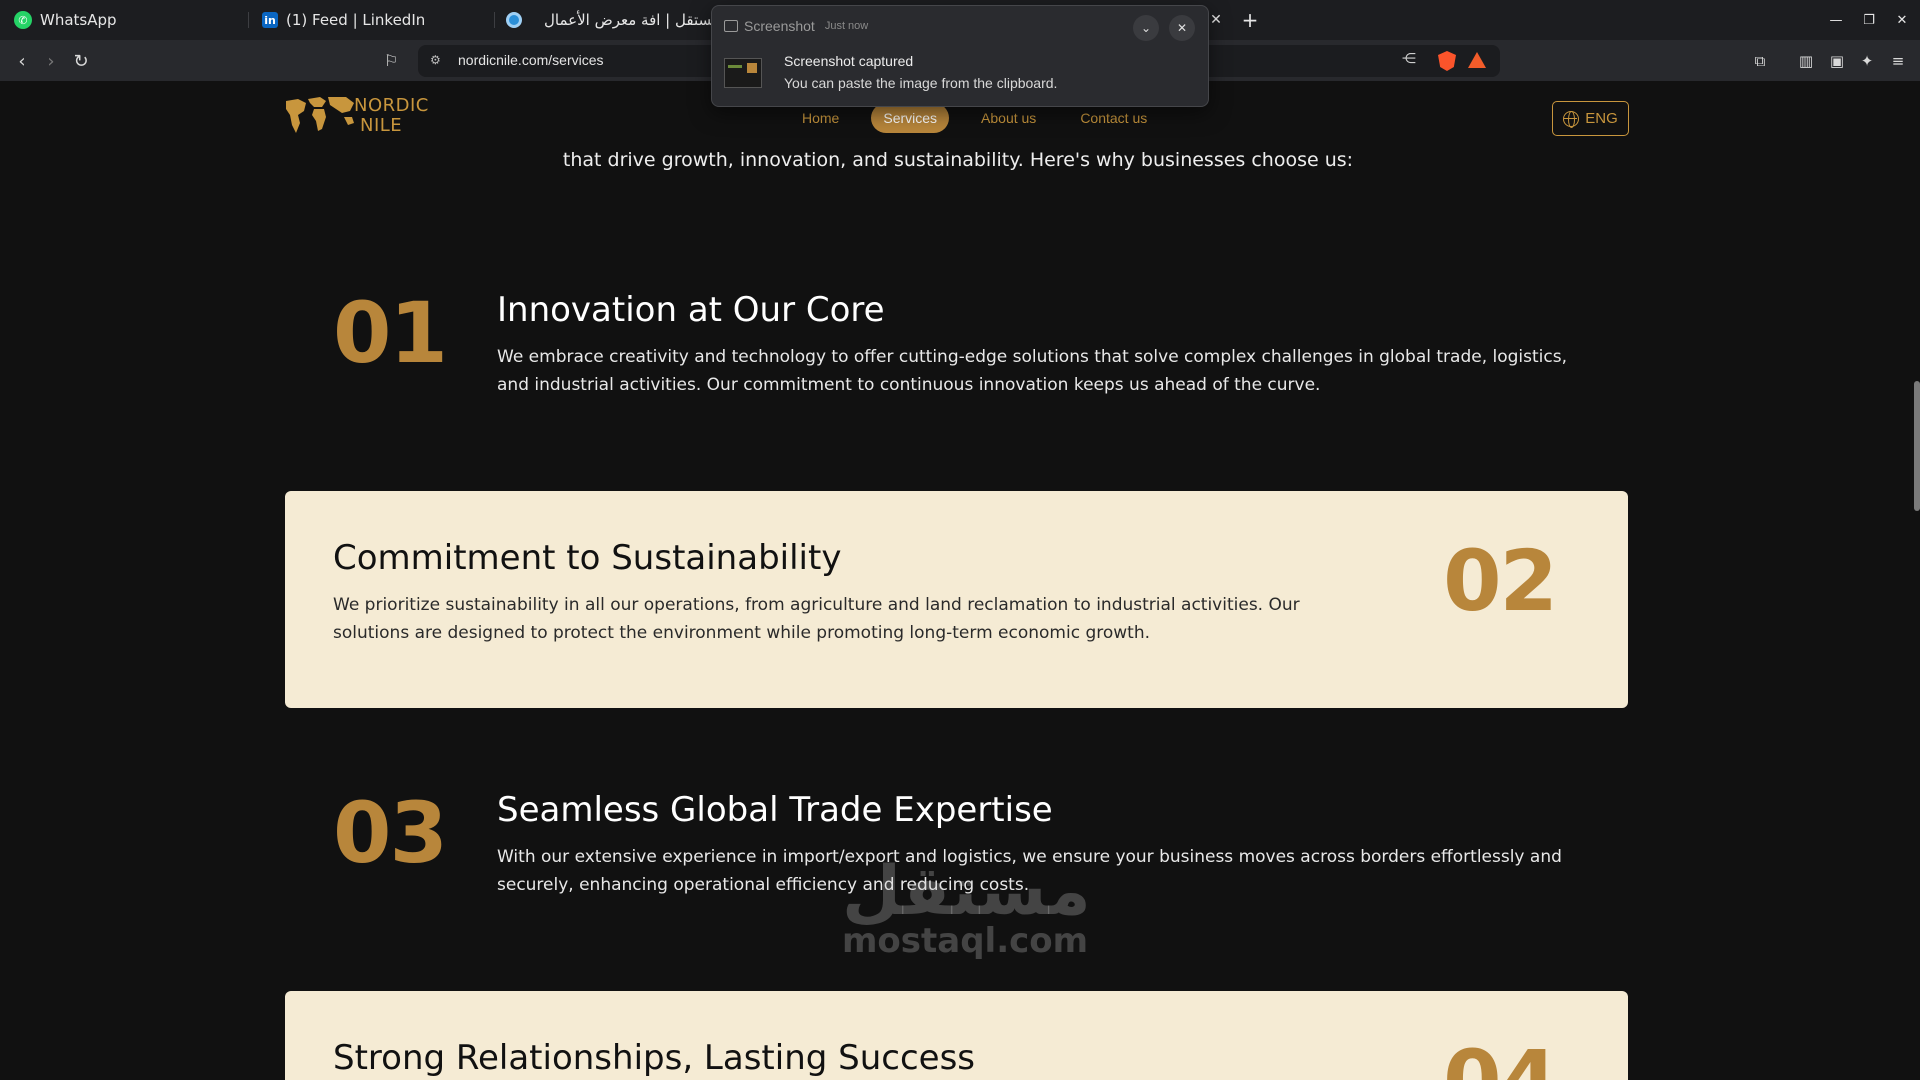 Image resolution: width=1920 pixels, height=1080 pixels. Describe the element at coordinates (390, 833) in the screenshot. I see `feature-number: 03` at that location.